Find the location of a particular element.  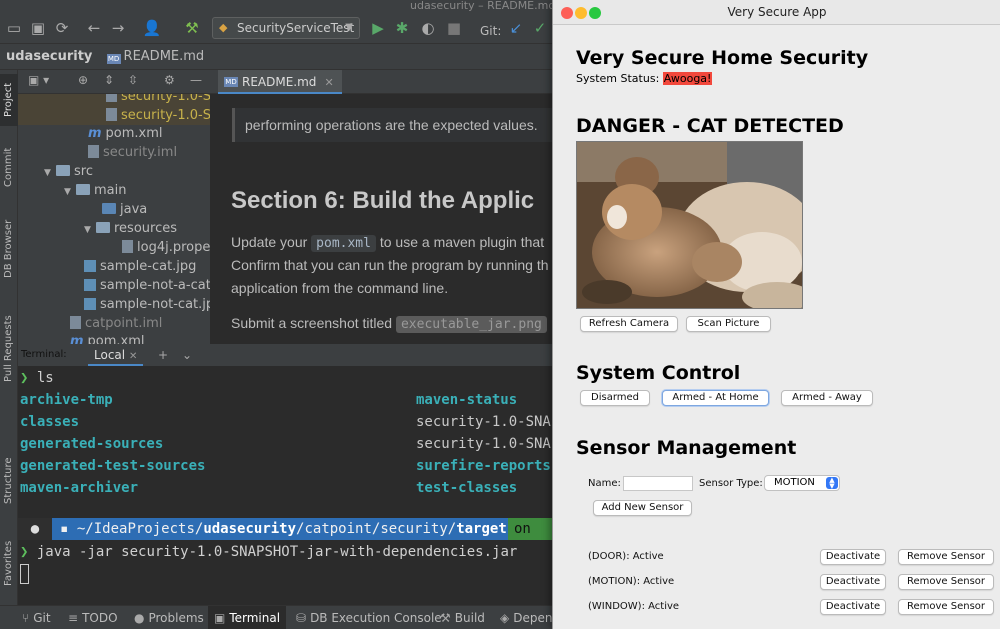

terminal-entry: maven-archiver is located at coordinates (79, 488).